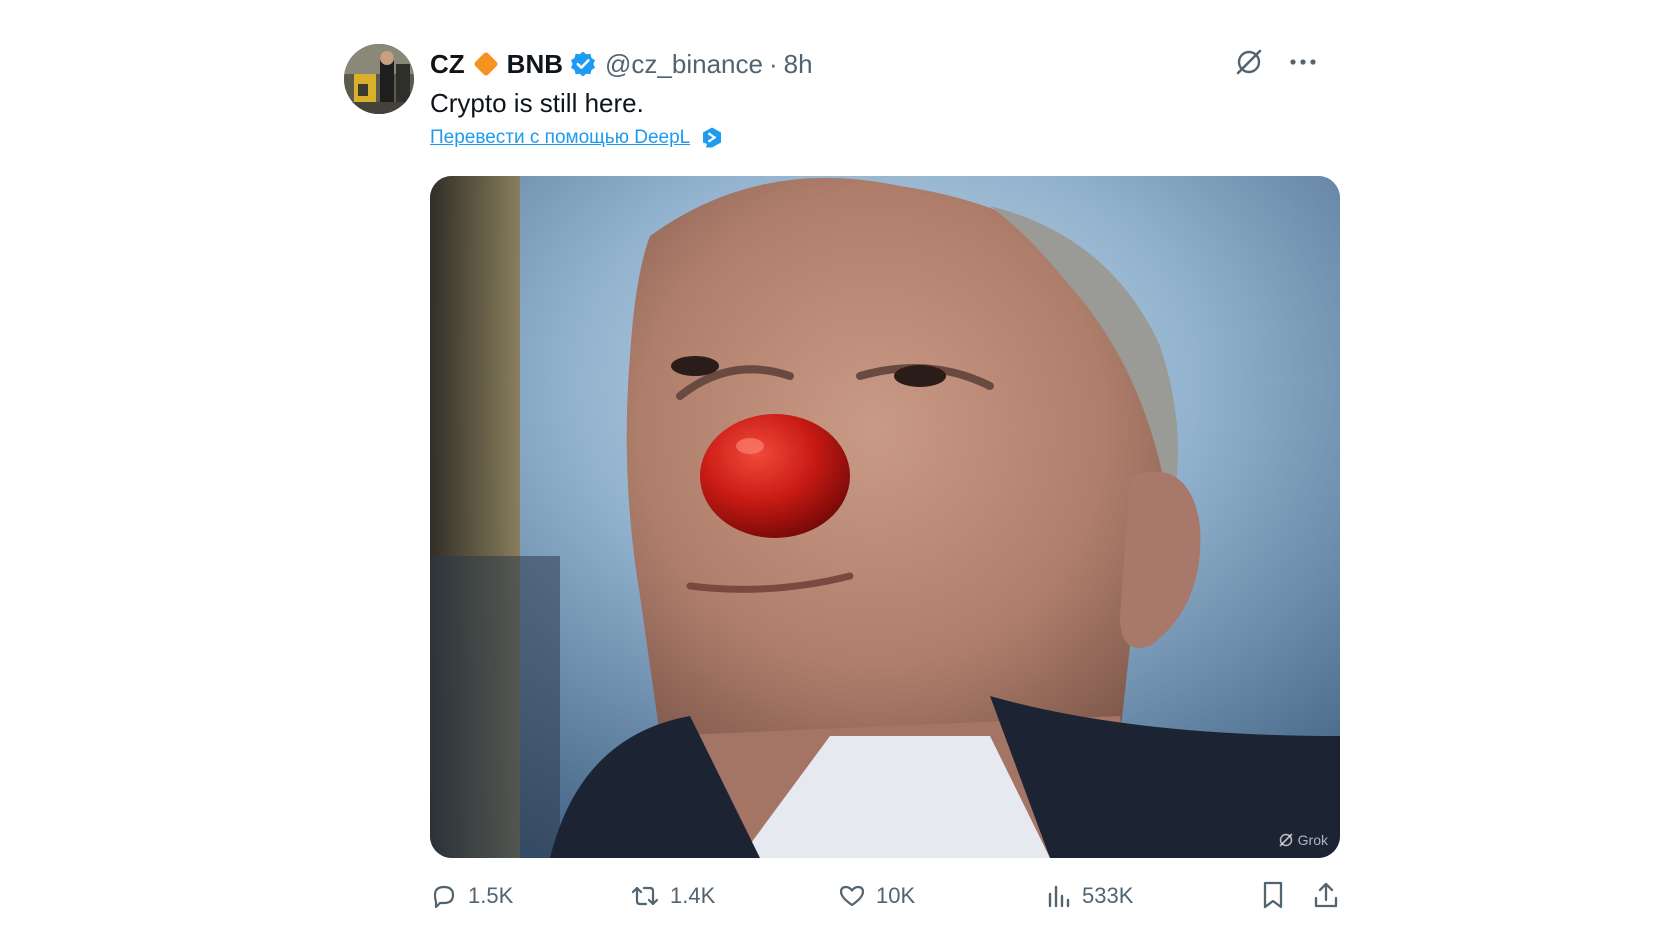  Describe the element at coordinates (1286, 840) in the screenshot. I see `grok-watermark-icon` at that location.